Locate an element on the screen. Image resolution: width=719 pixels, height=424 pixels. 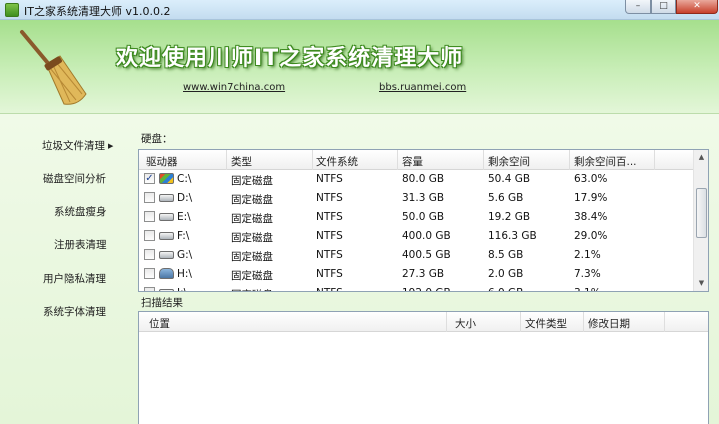
sidebar-item-disk-analysis: 磁盘空间分析 is located at coordinates (74, 178).